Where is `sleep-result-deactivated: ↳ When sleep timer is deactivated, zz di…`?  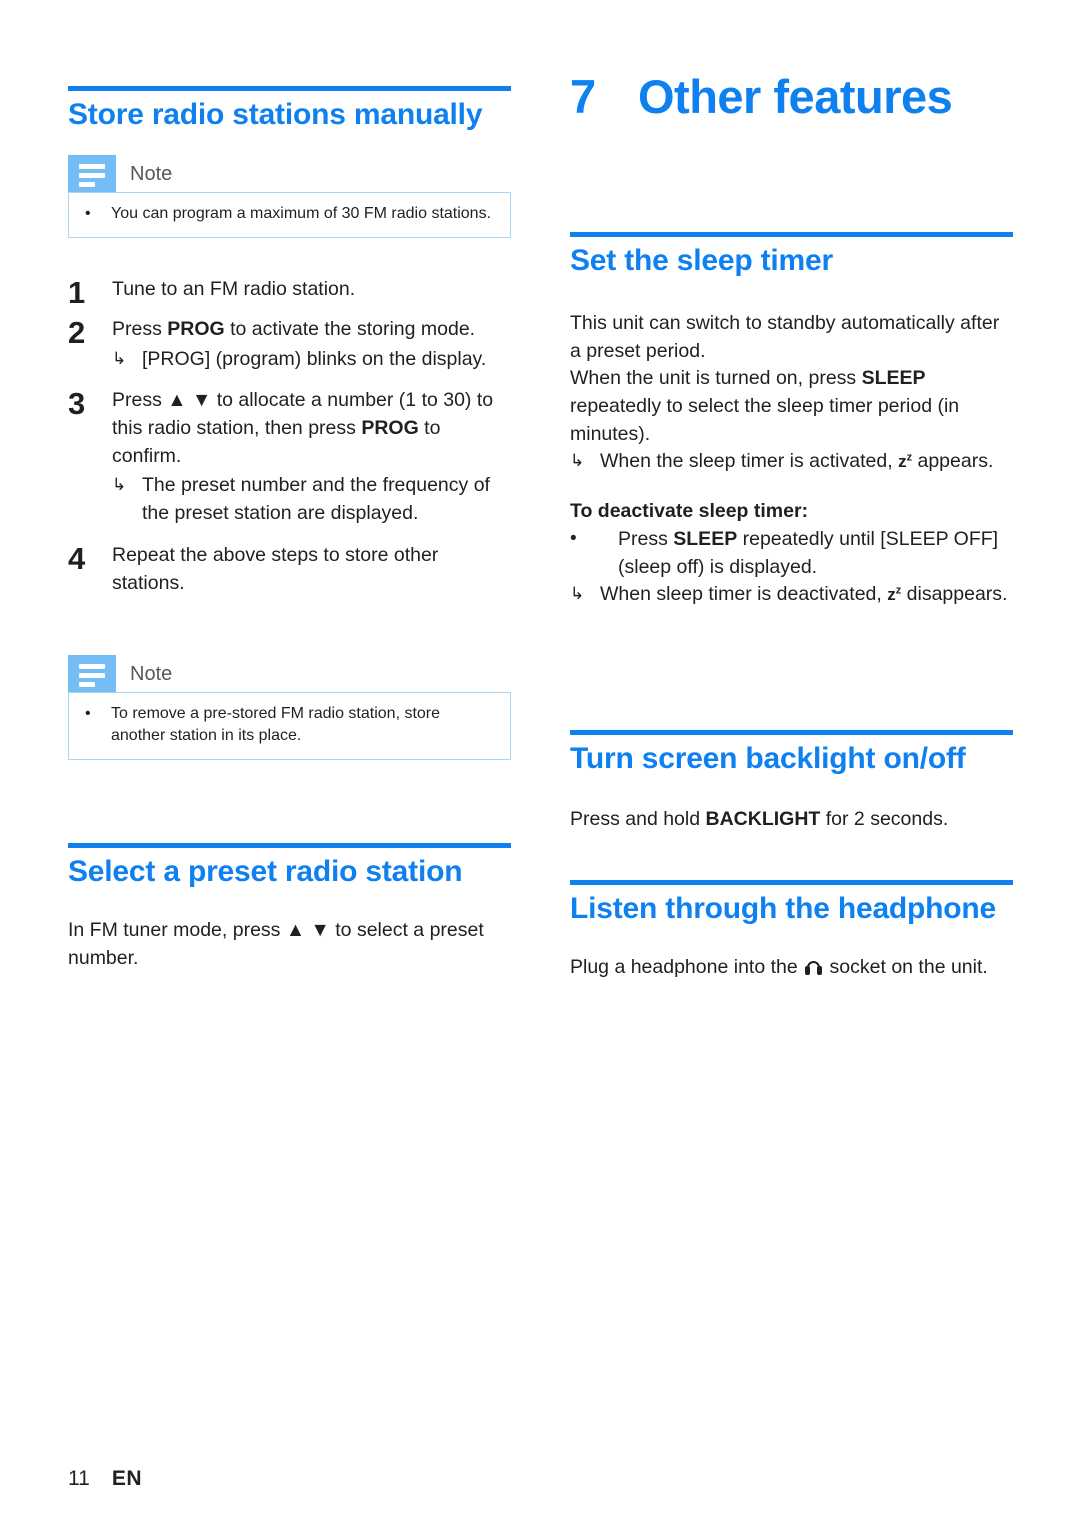 sleep-result-deactivated: ↳ When sleep timer is deactivated, zz di… is located at coordinates (791, 595).